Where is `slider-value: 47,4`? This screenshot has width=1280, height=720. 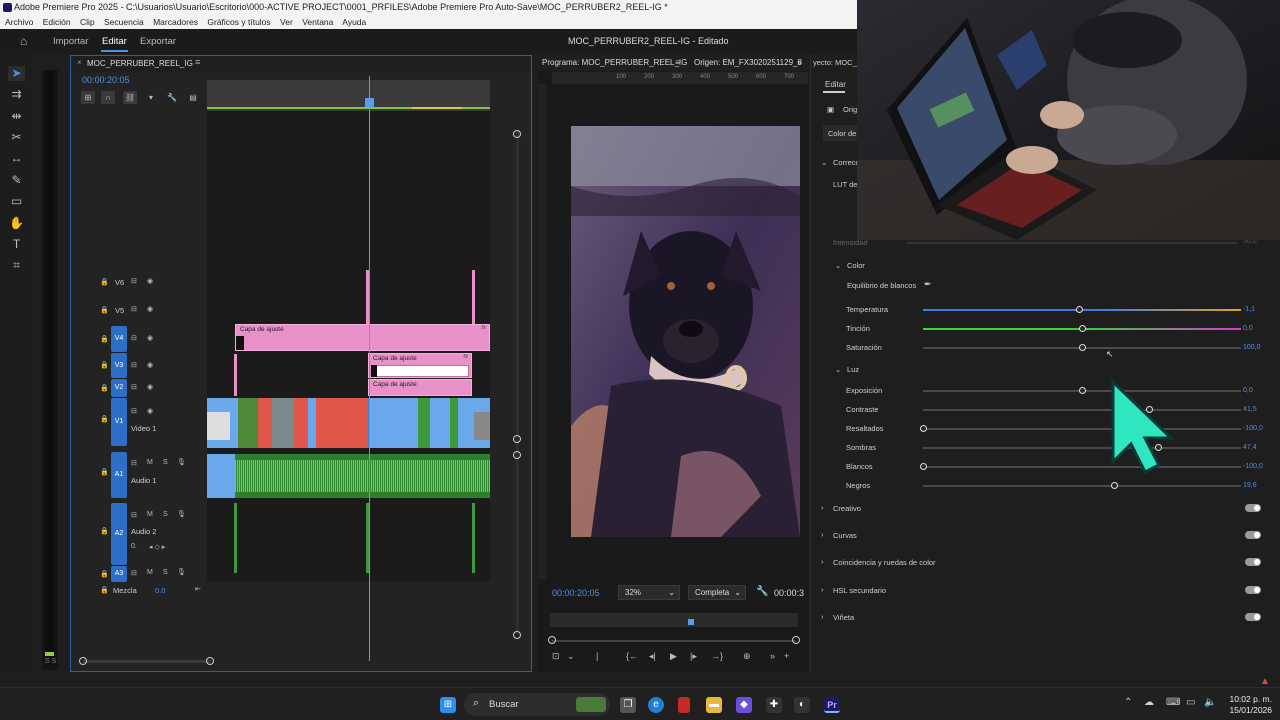 slider-value: 47,4 is located at coordinates (1250, 447).